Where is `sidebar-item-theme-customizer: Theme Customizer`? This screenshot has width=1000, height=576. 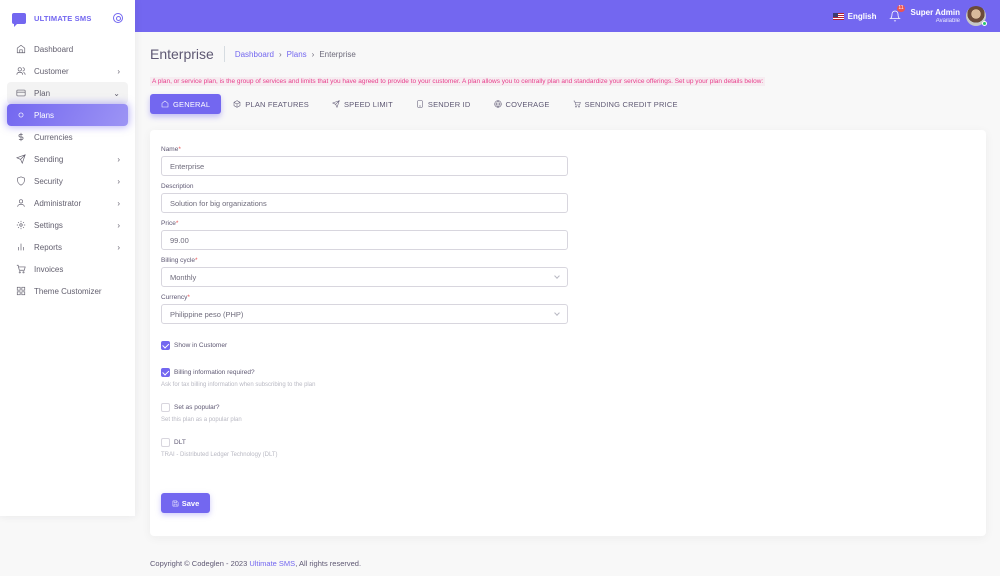 sidebar-item-theme-customizer: Theme Customizer is located at coordinates (67, 291).